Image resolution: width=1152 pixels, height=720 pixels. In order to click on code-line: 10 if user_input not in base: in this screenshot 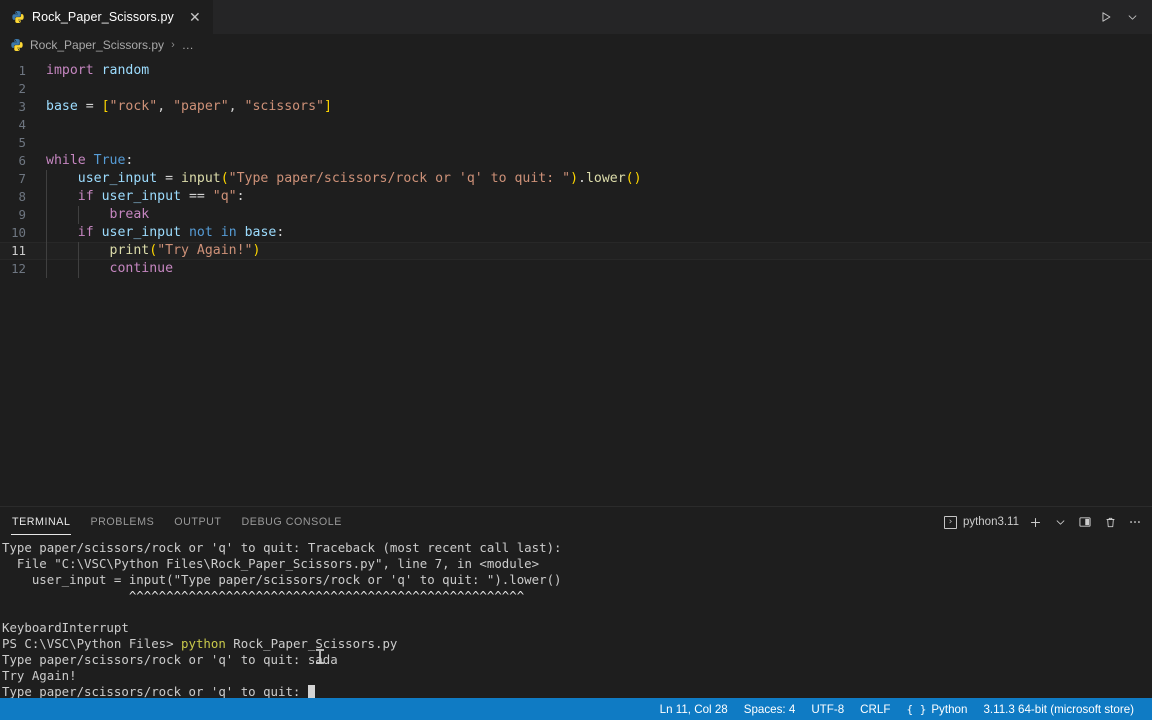, I will do `click(576, 233)`.